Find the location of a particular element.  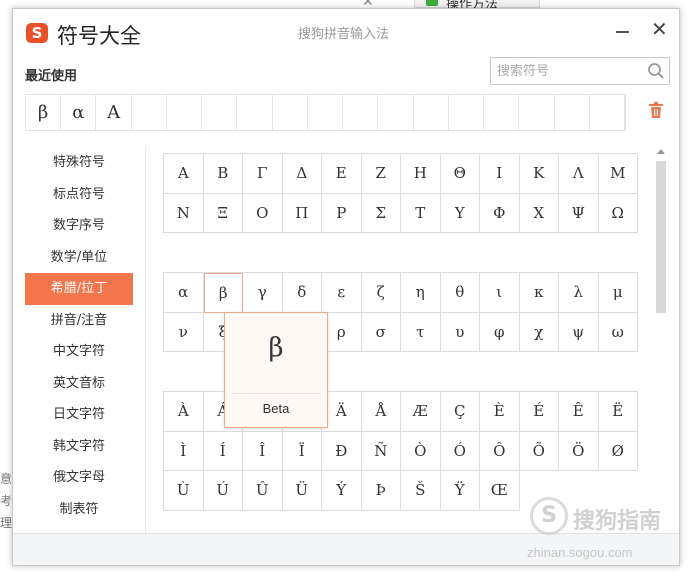

latin-symbol: Ô is located at coordinates (500, 451).